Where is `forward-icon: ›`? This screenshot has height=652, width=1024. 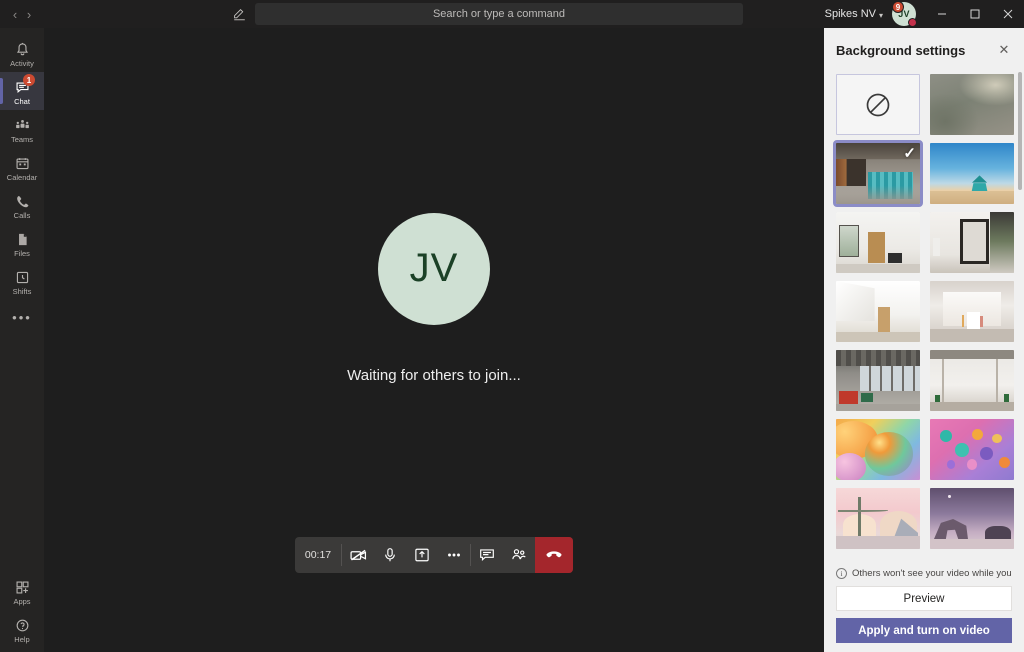
forward-icon: › is located at coordinates (29, 14).